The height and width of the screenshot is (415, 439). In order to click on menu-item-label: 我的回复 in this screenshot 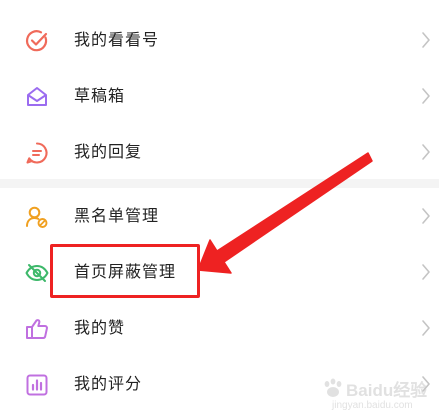, I will do `click(108, 151)`.